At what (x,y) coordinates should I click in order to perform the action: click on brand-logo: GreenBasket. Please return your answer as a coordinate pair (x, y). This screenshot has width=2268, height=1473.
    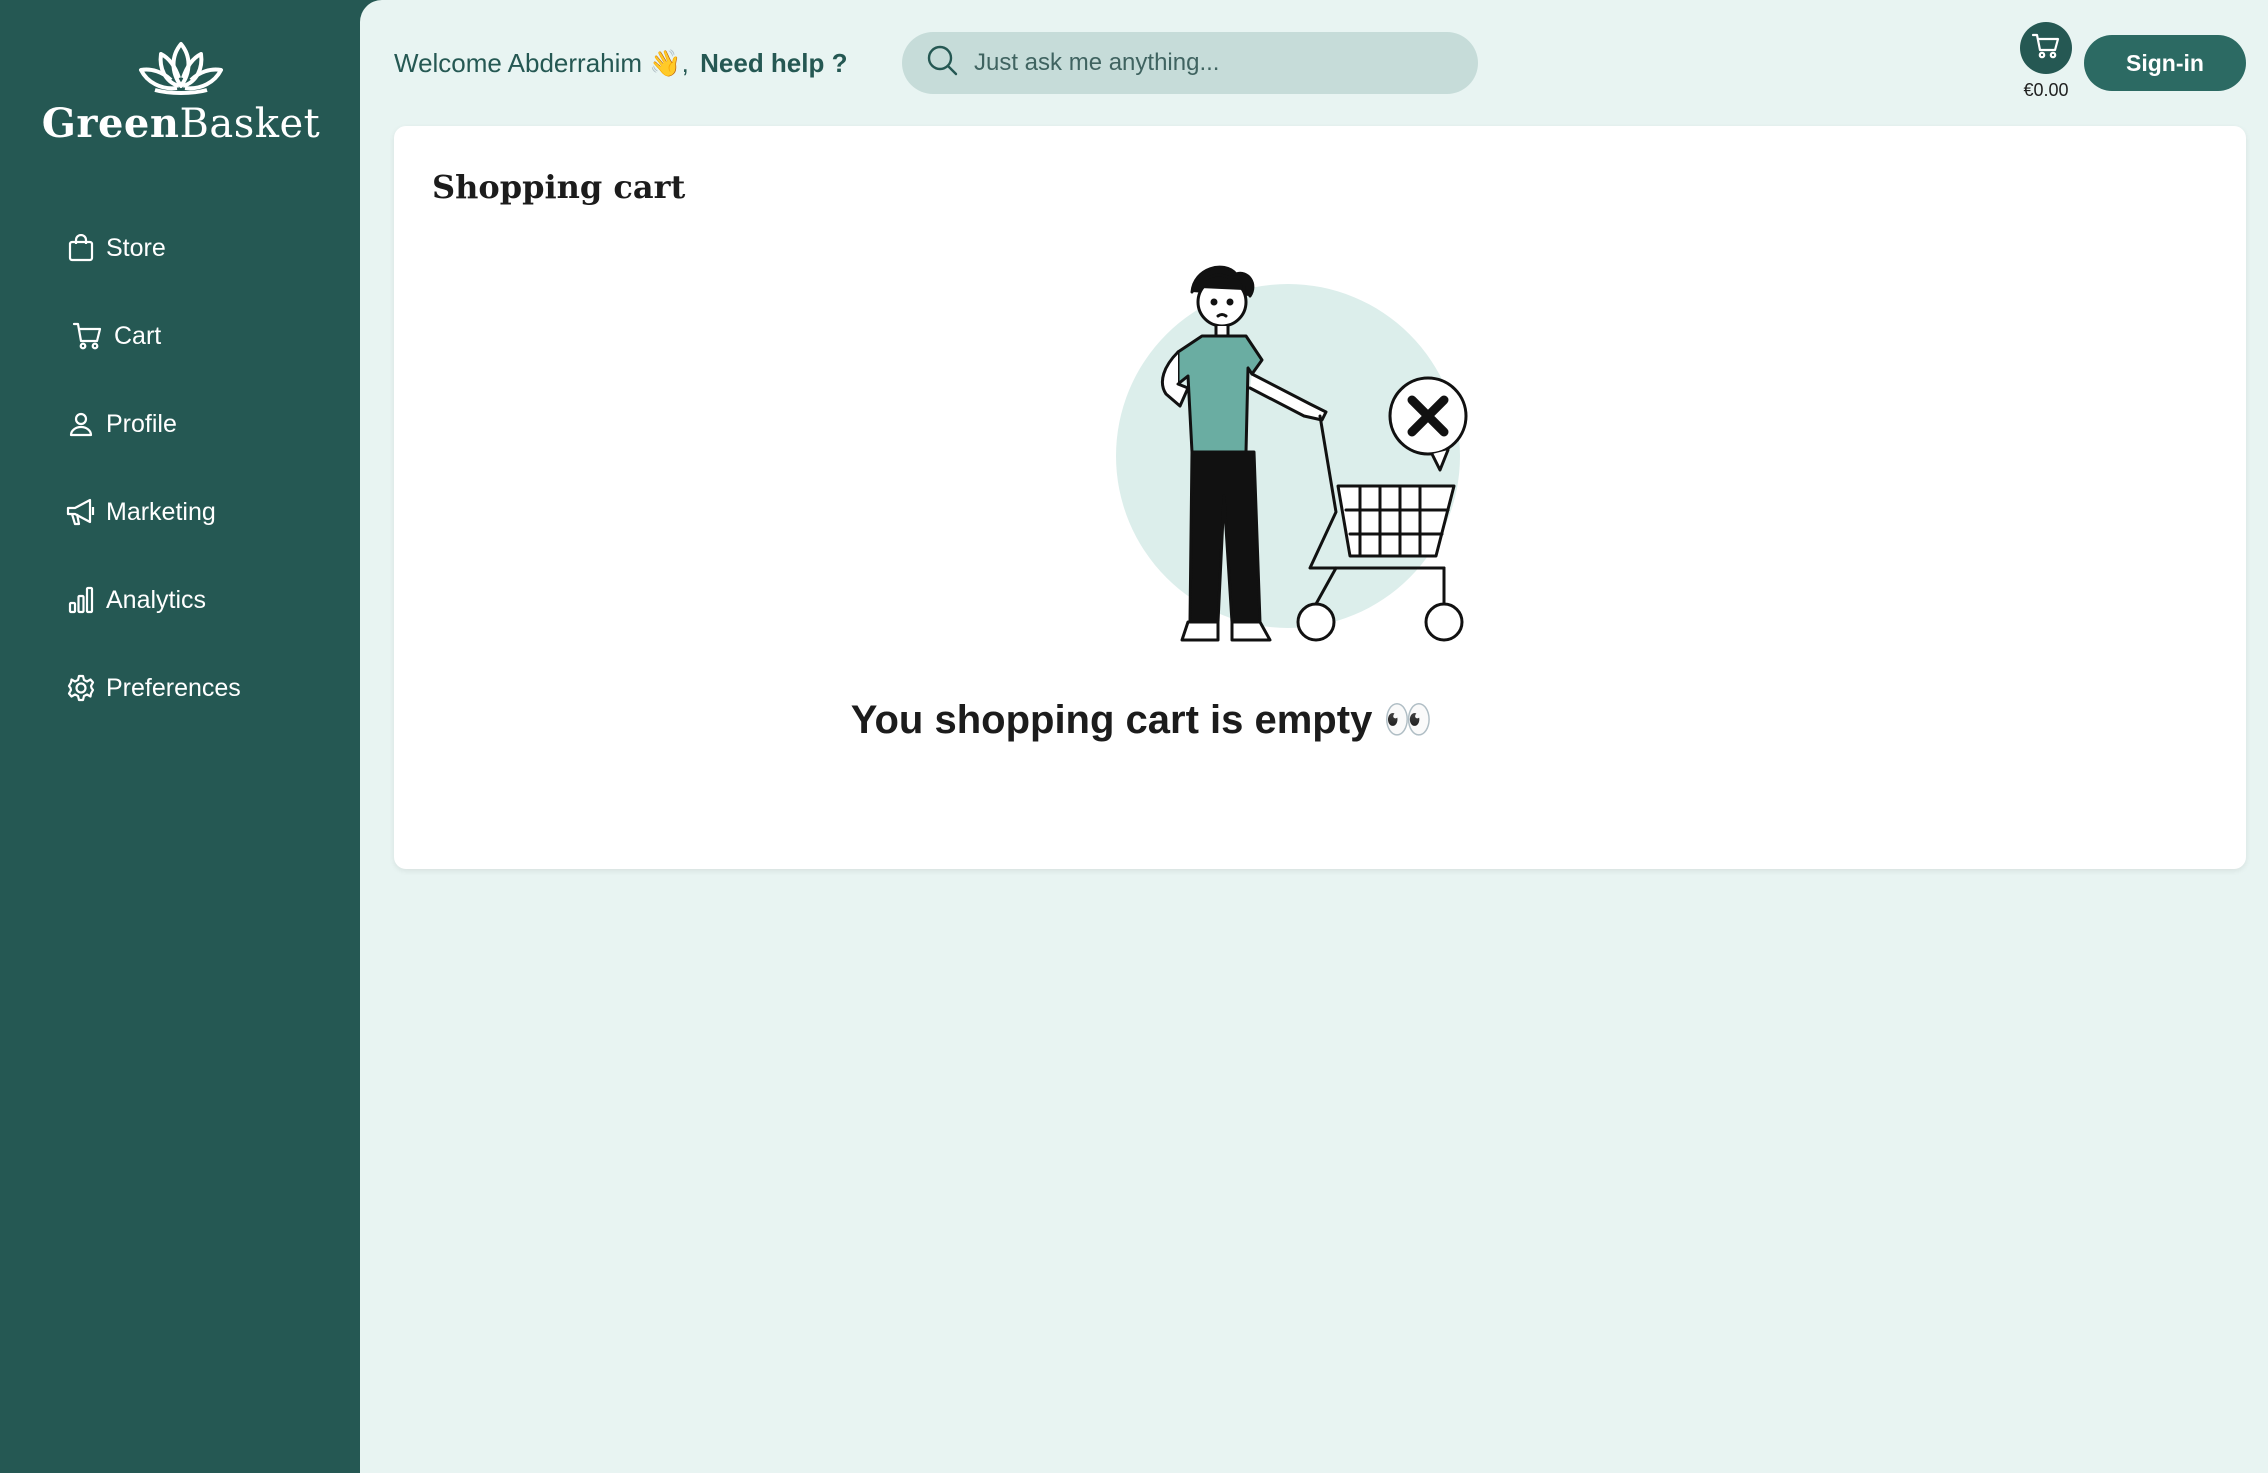
    Looking at the image, I should click on (181, 92).